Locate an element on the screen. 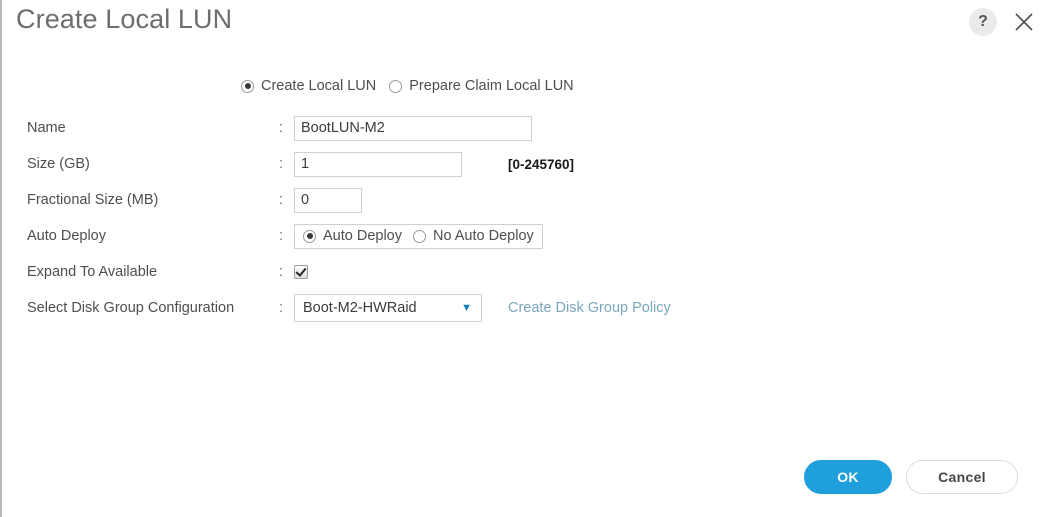 The width and height of the screenshot is (1051, 517). disk-group-configuration-select: Boot-M2-HWRaid ▼ is located at coordinates (388, 308).